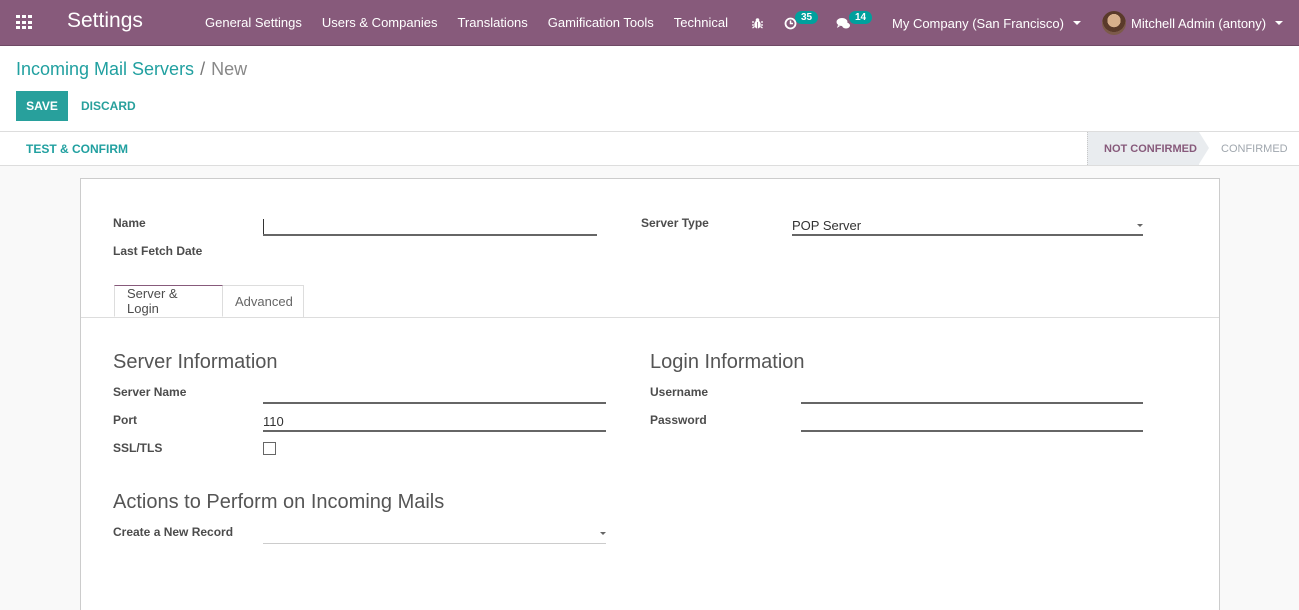 The height and width of the screenshot is (610, 1299). Describe the element at coordinates (125, 420) in the screenshot. I see `port-label: Port` at that location.